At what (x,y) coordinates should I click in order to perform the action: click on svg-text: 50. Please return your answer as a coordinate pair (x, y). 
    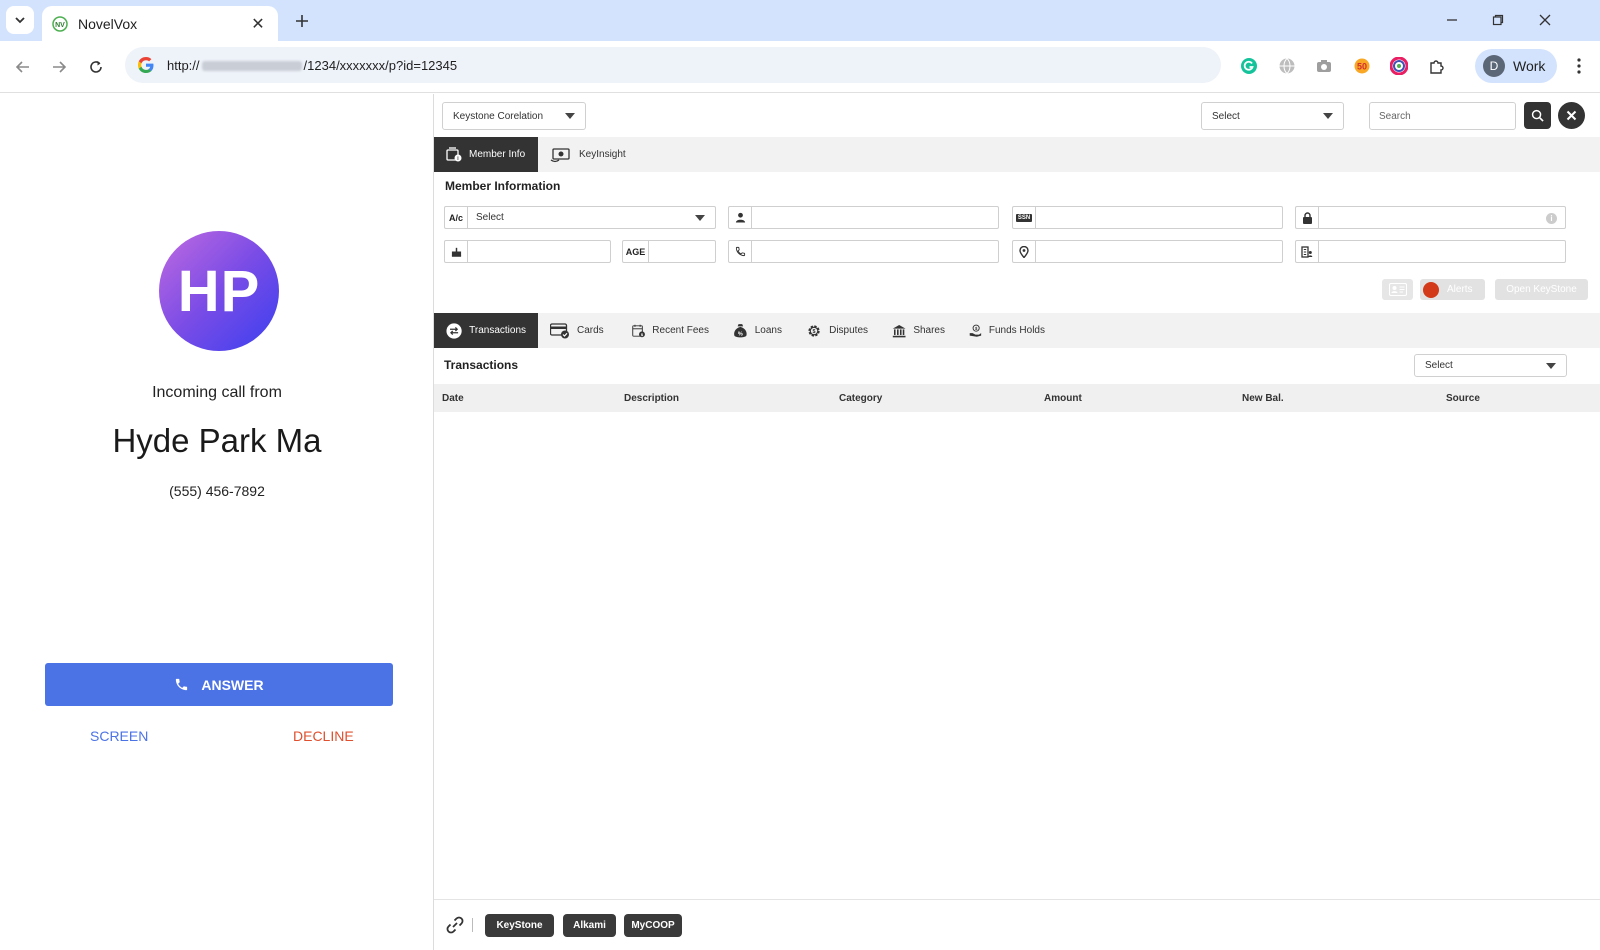
    Looking at the image, I should click on (1362, 67).